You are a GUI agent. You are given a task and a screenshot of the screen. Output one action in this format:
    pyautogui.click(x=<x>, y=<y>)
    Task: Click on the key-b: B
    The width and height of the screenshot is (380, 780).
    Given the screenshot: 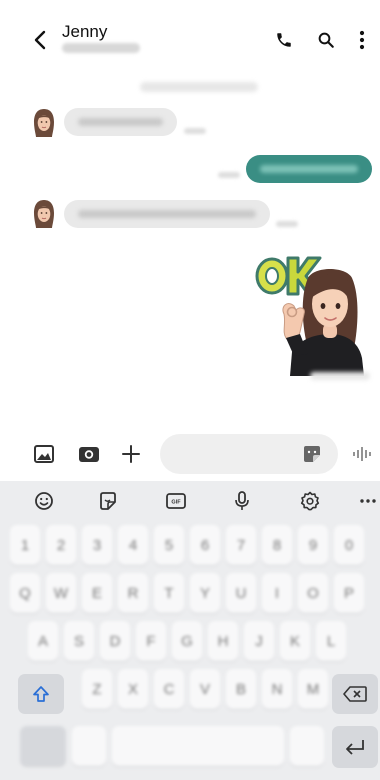 What is the action you would take?
    pyautogui.click(x=241, y=689)
    